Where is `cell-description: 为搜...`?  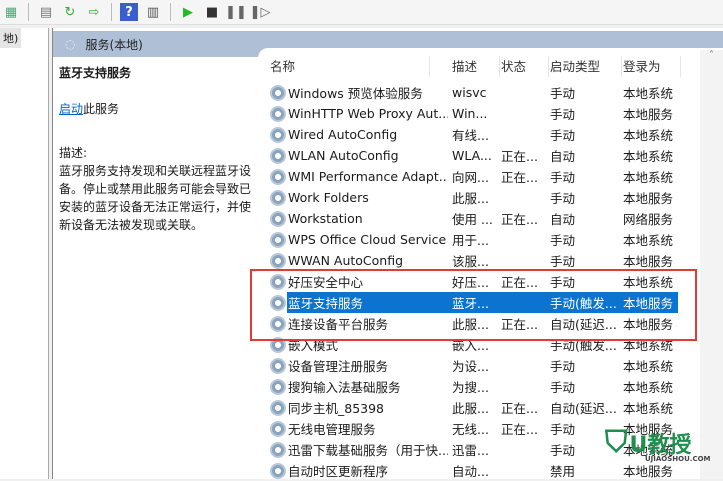 cell-description: 为搜... is located at coordinates (470, 387).